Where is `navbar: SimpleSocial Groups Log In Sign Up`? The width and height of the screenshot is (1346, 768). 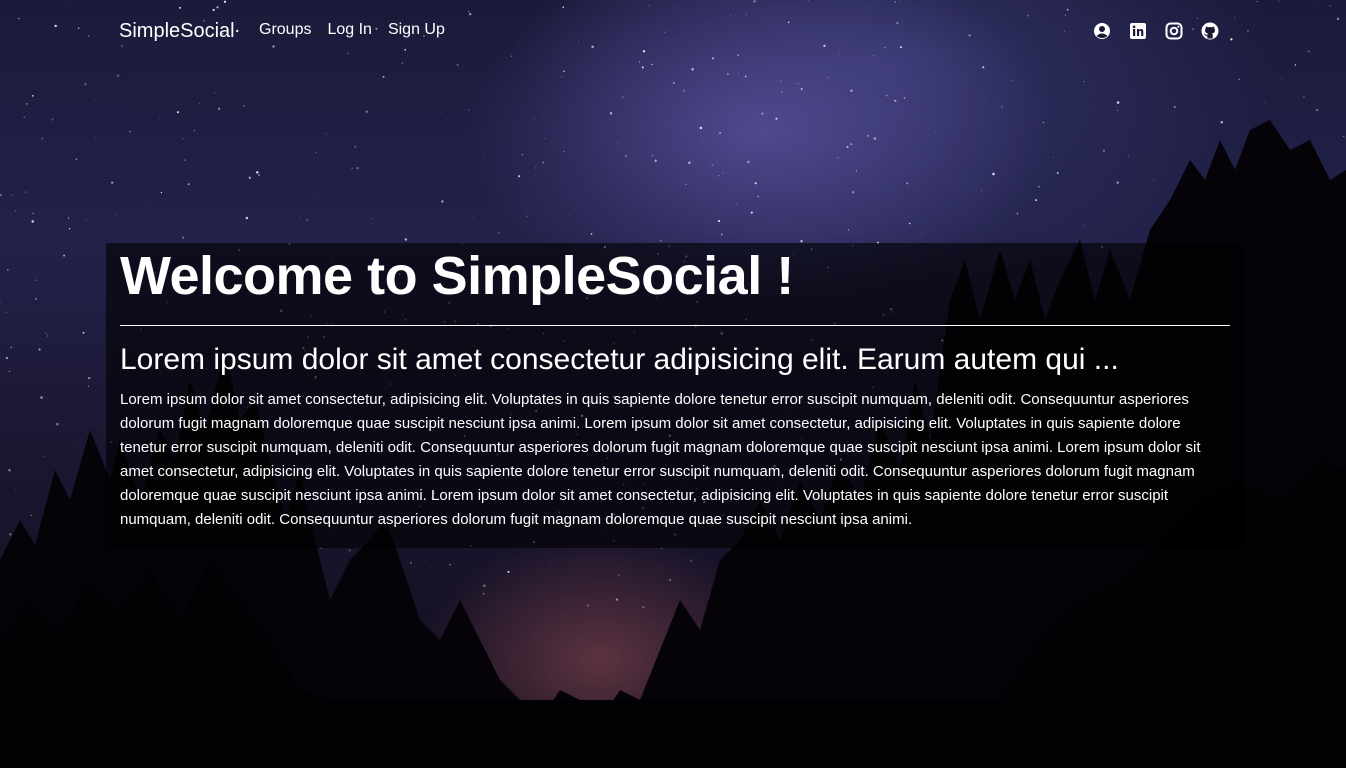
navbar: SimpleSocial Groups Log In Sign Up is located at coordinates (673, 32).